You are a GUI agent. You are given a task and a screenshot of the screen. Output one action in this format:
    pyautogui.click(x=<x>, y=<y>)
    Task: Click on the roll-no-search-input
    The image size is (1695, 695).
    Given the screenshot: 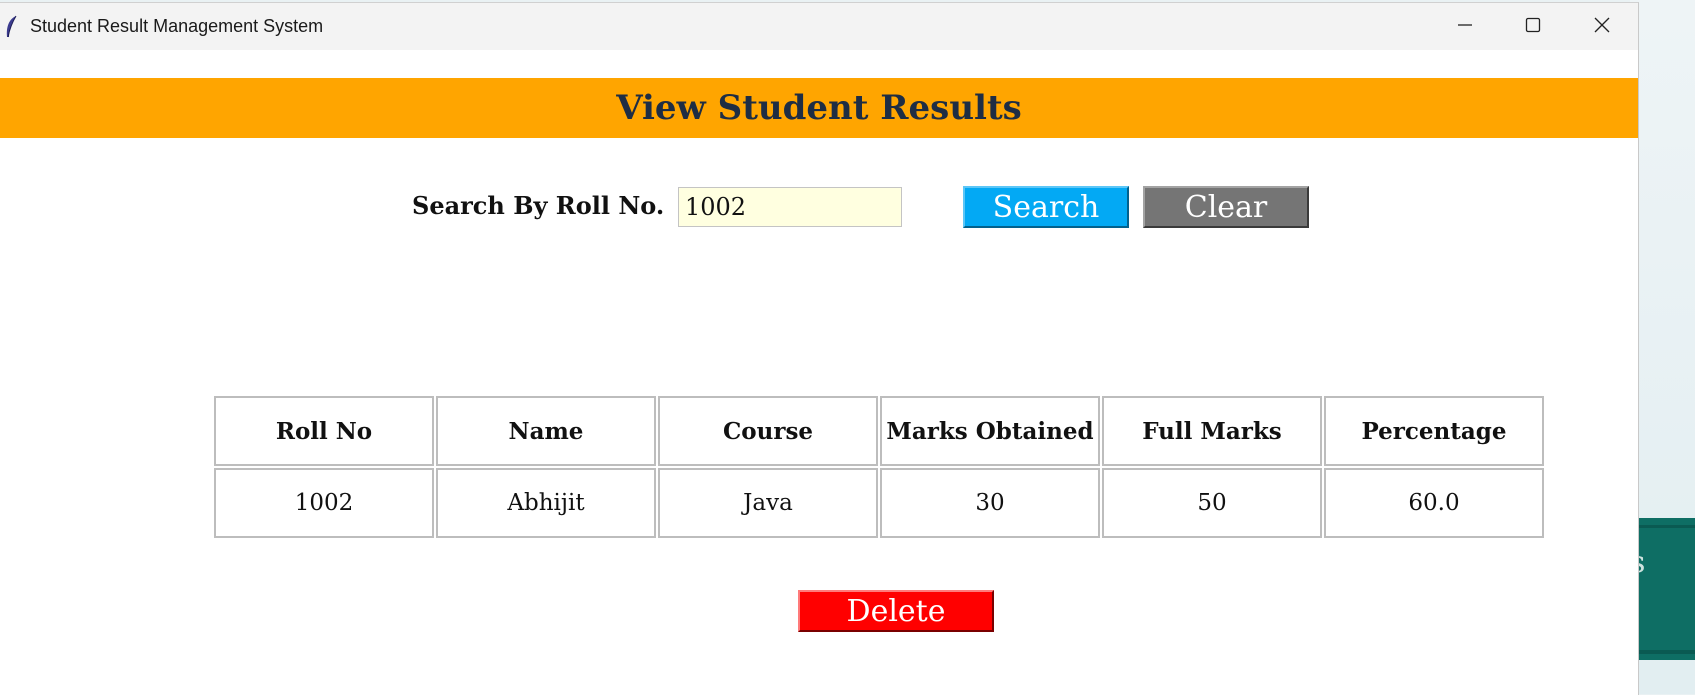 What is the action you would take?
    pyautogui.click(x=790, y=207)
    